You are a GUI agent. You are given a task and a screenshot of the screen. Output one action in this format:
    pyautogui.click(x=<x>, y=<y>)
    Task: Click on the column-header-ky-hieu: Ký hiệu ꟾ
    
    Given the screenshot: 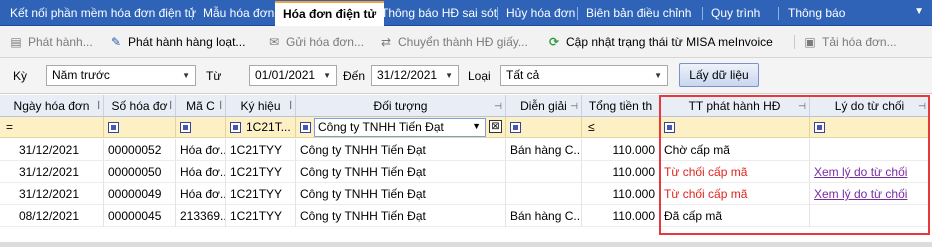 What is the action you would take?
    pyautogui.click(x=261, y=106)
    